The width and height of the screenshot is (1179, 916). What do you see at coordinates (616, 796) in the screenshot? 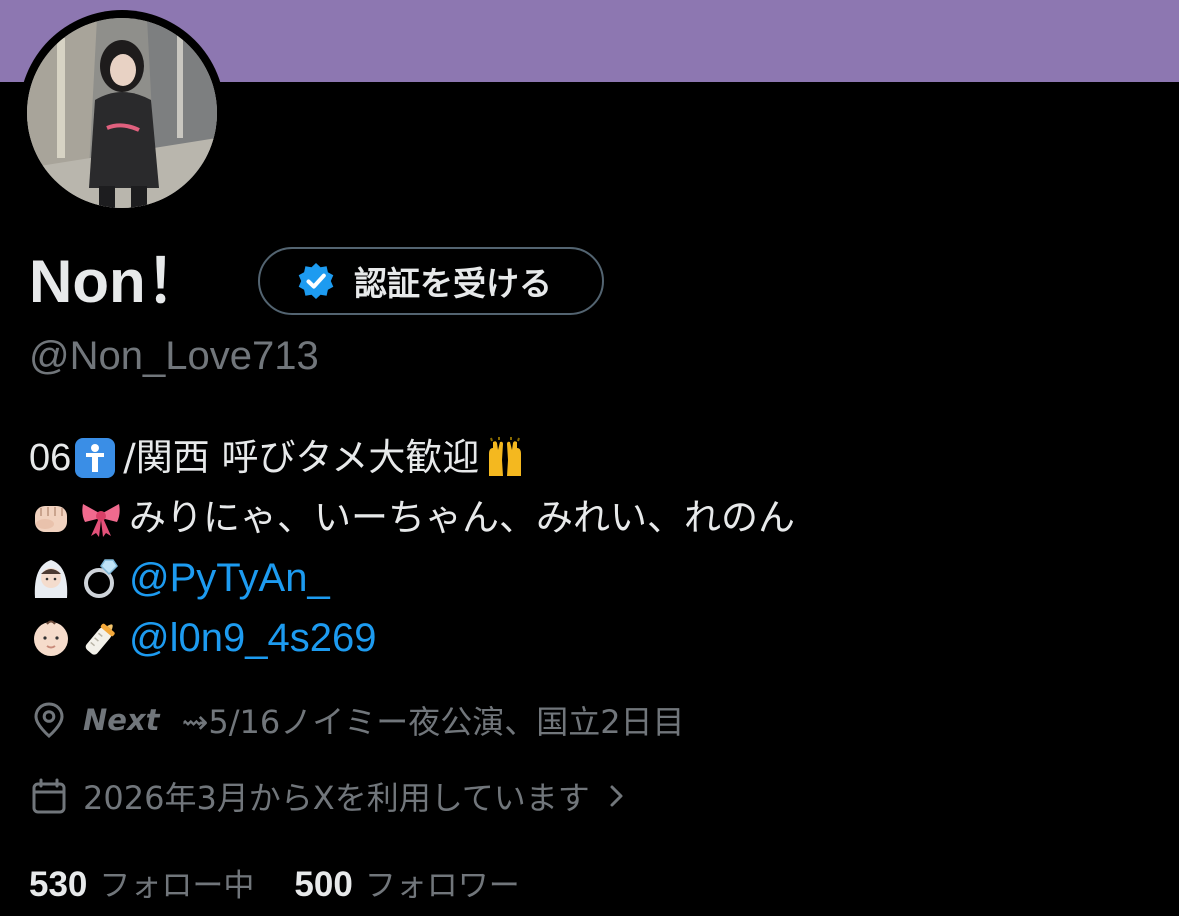
I see `chevron-right-icon` at bounding box center [616, 796].